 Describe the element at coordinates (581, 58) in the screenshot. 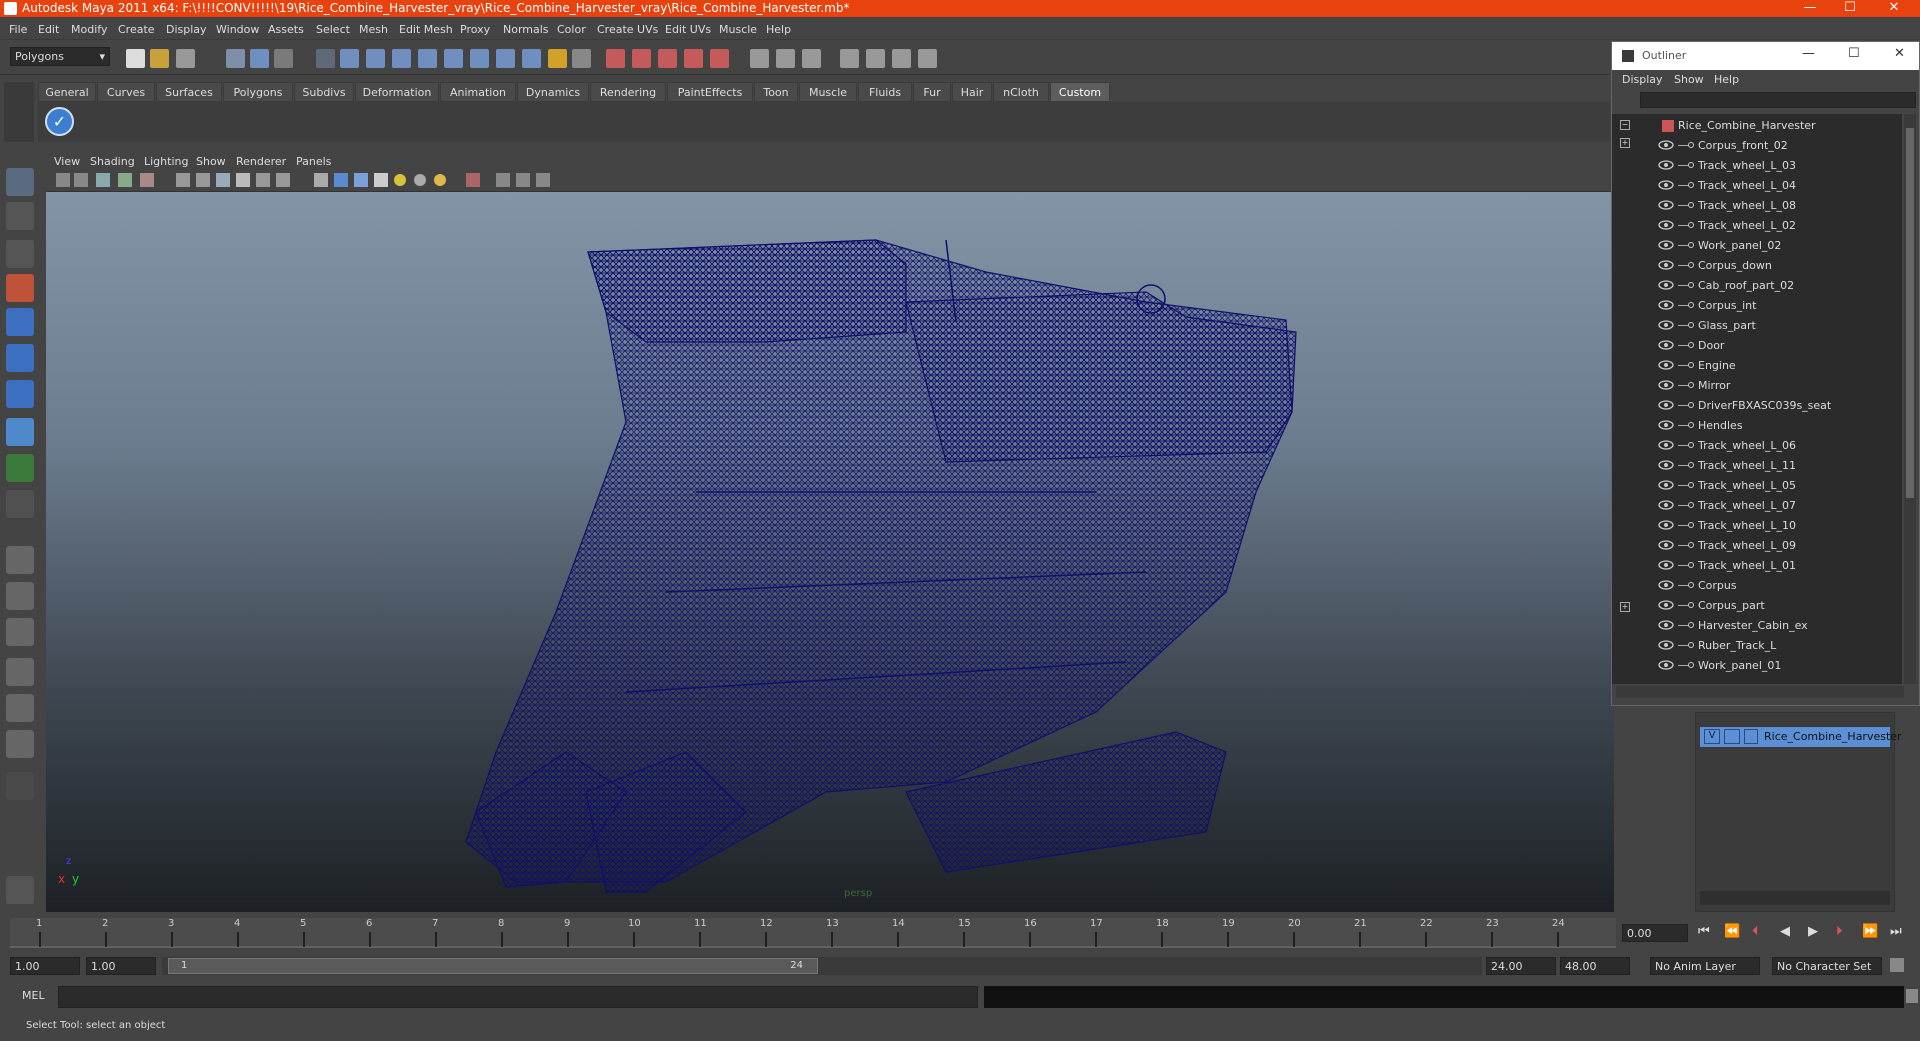

I see `input-ops-icon` at that location.